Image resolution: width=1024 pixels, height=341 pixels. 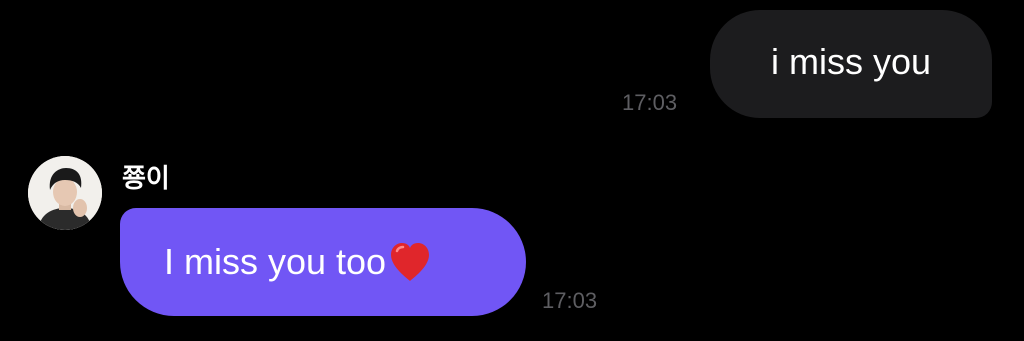 I want to click on heart-icon, so click(x=410, y=262).